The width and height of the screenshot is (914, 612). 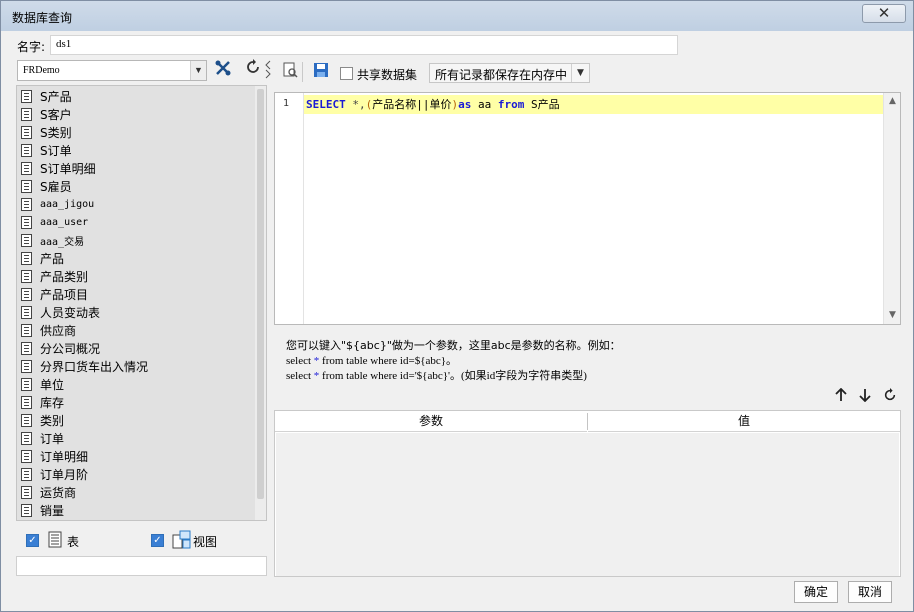 I want to click on kw-select: SELECT, so click(x=326, y=104).